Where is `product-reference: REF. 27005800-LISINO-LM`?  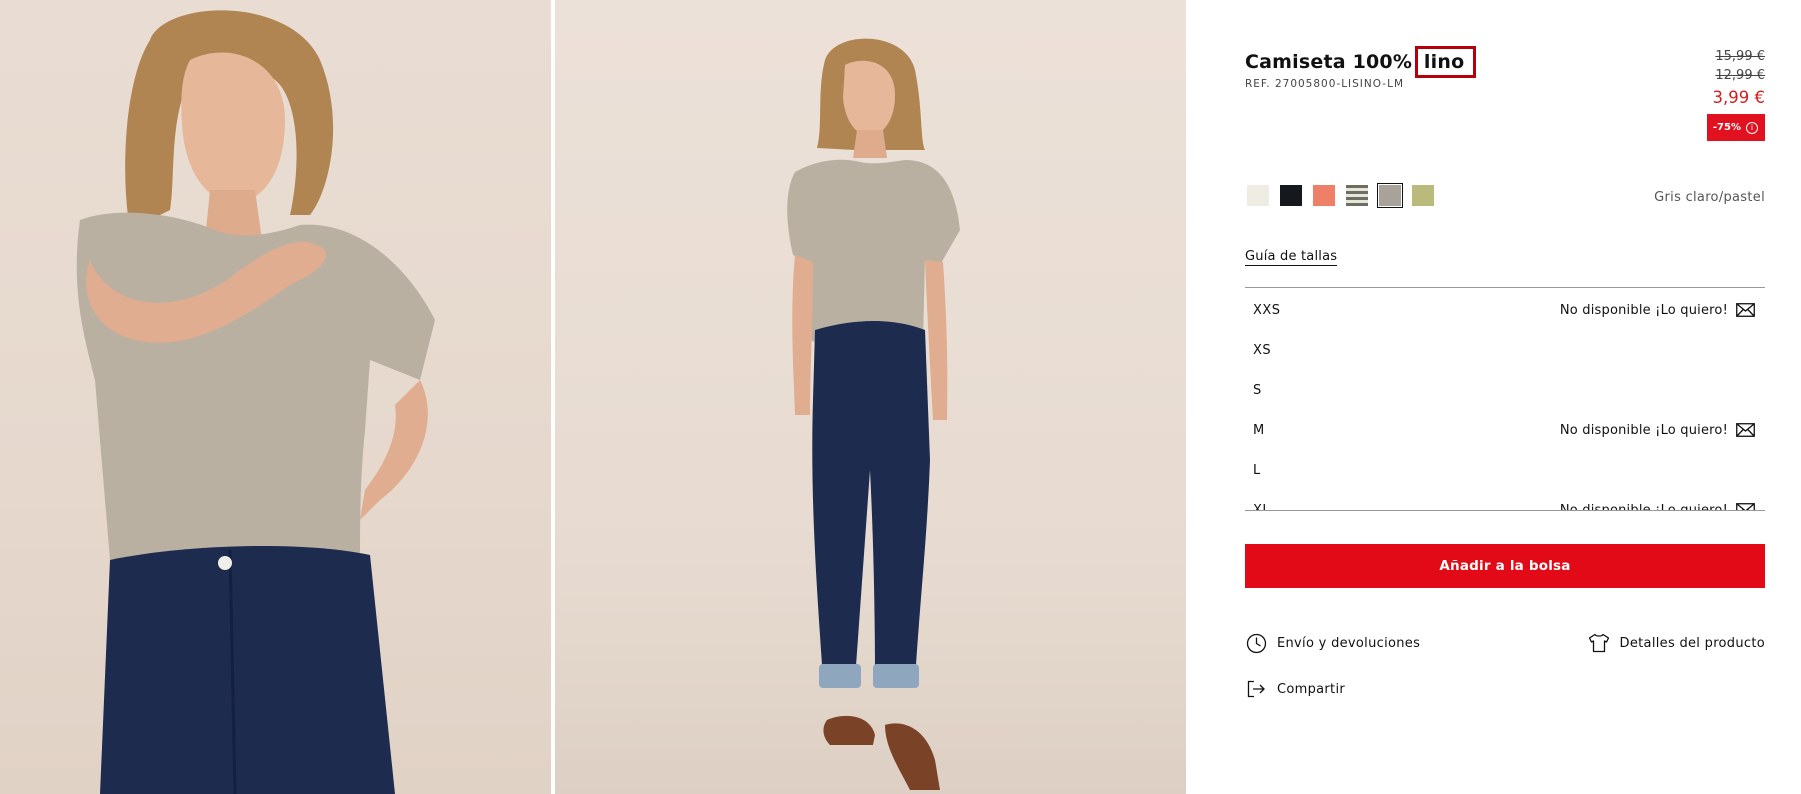
product-reference: REF. 27005800-LISINO-LM is located at coordinates (1325, 84).